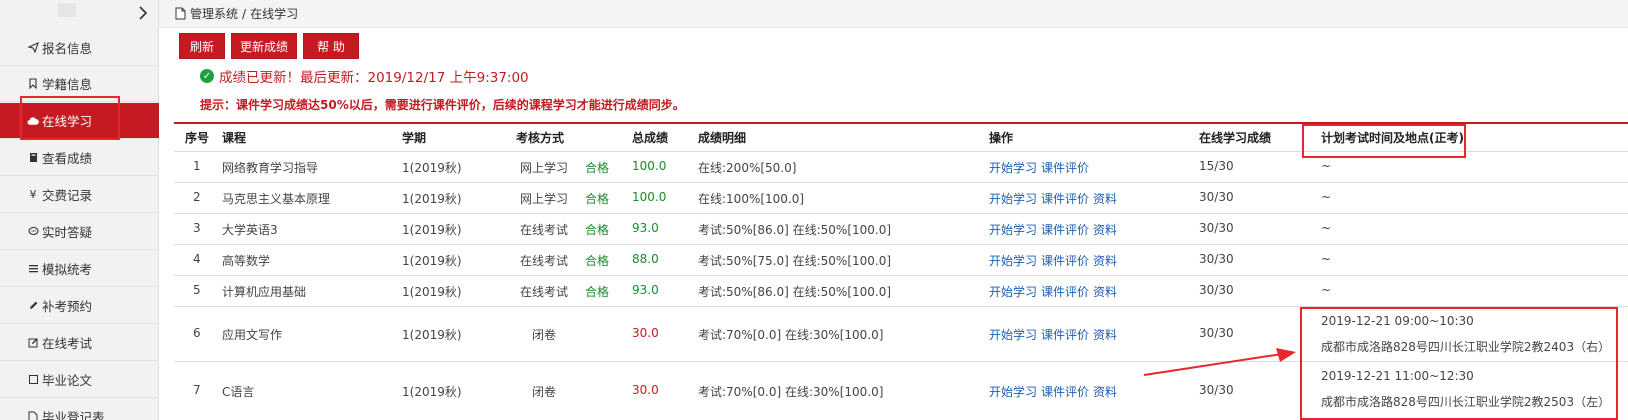 This screenshot has height=420, width=1628. I want to click on score-detail: 考试:70%[0.0] 在线:30%[100.0], so click(791, 392).